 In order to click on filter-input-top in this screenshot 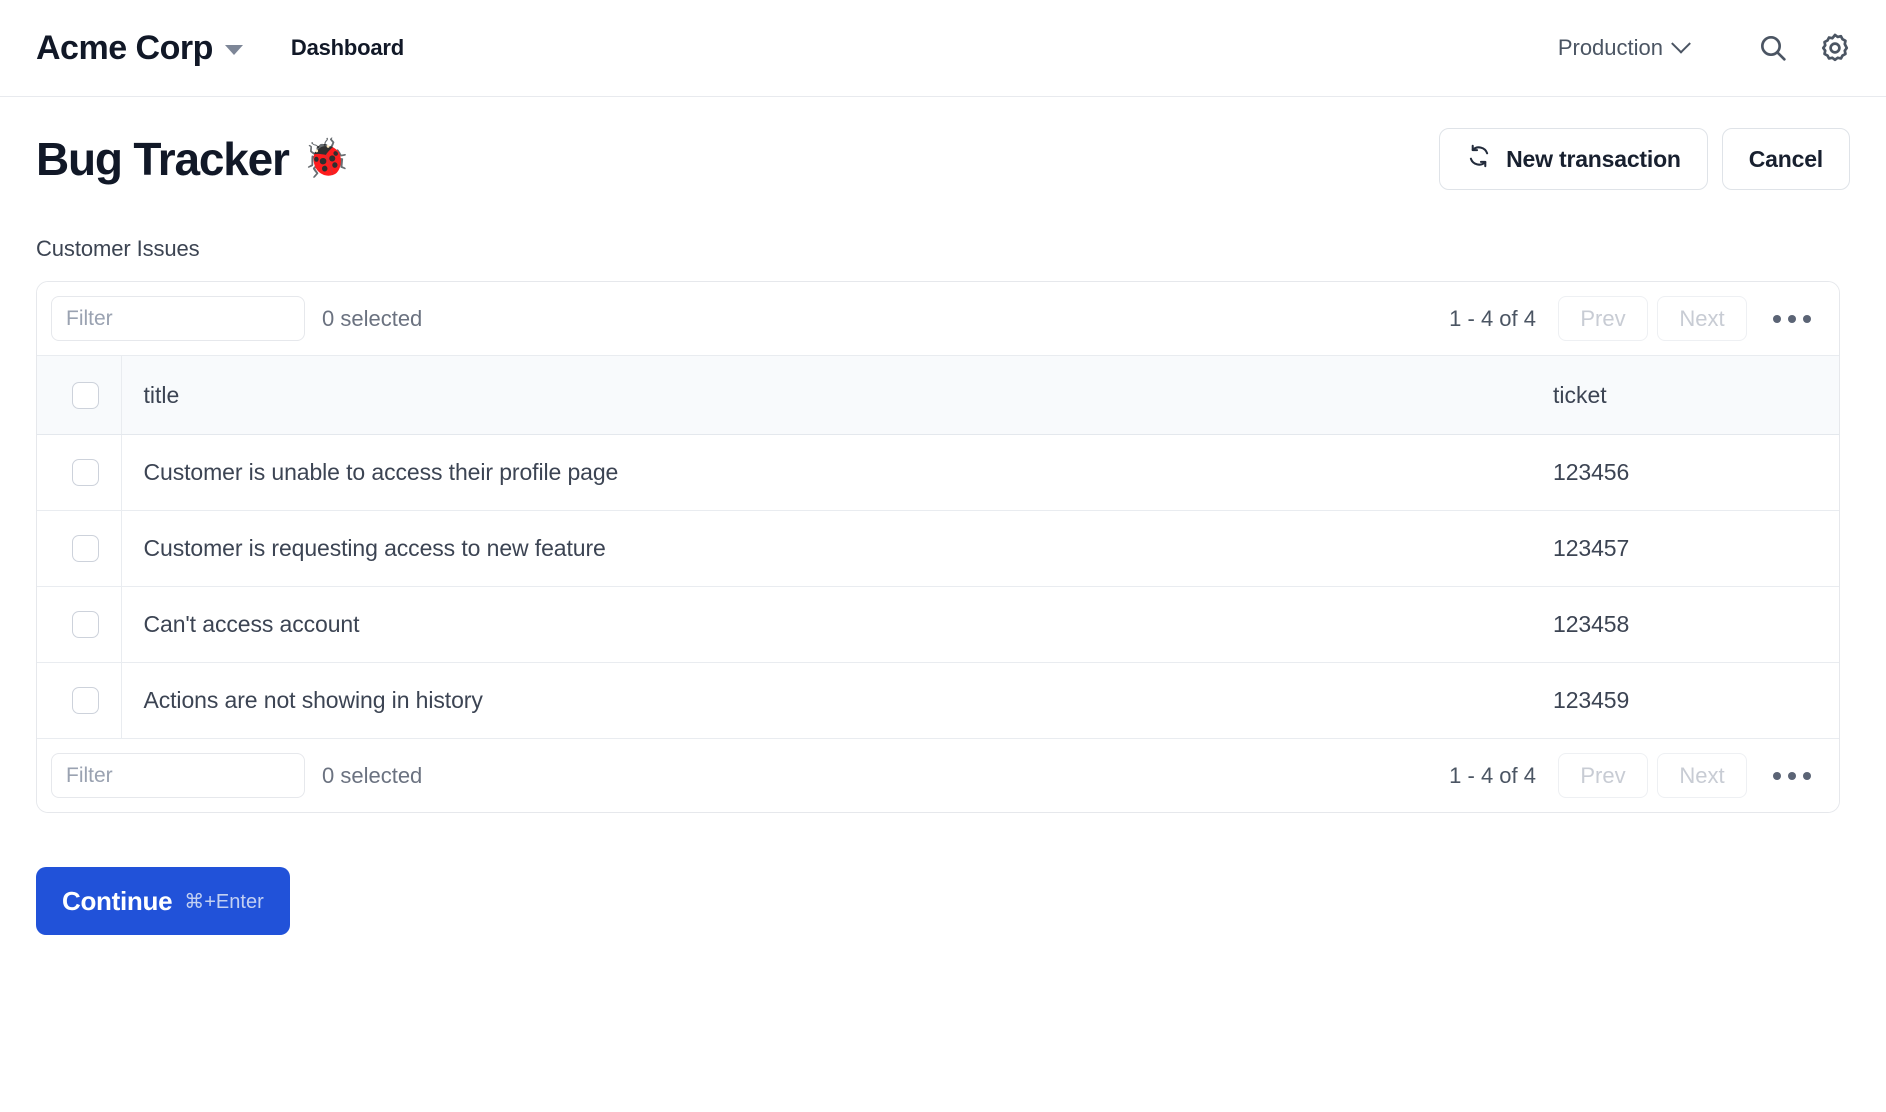, I will do `click(178, 318)`.